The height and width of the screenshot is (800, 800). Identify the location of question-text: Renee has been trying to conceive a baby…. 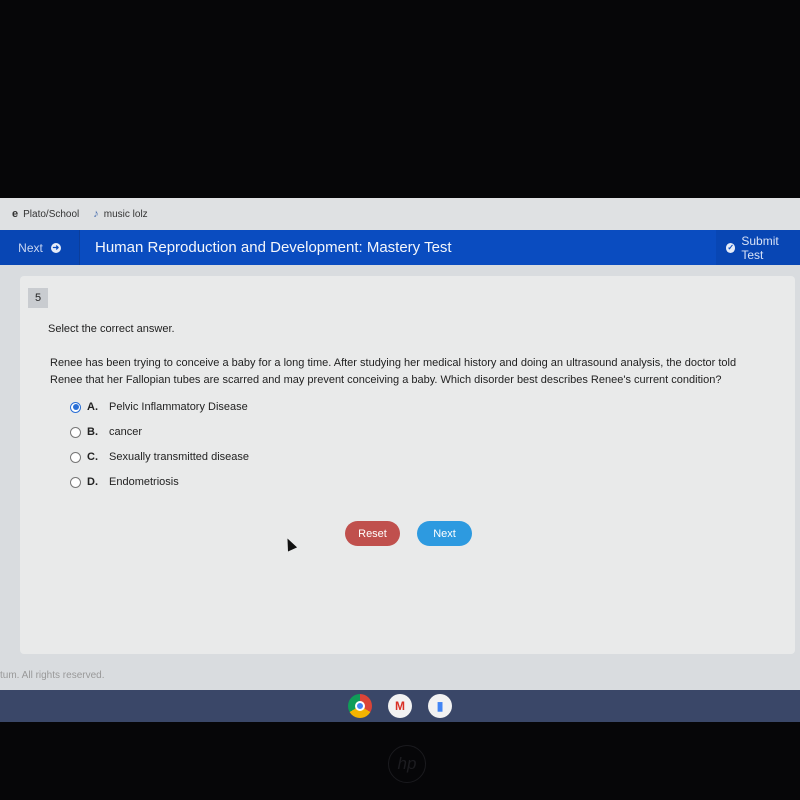
(393, 371).